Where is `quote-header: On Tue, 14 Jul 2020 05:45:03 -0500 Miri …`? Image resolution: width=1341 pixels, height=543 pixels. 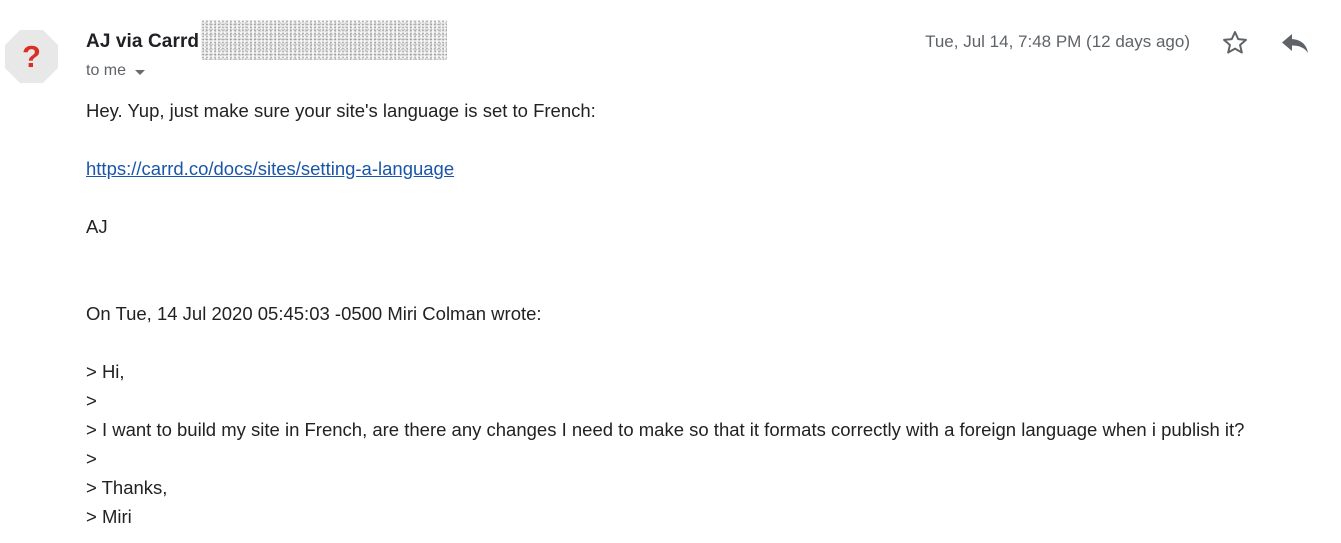
quote-header: On Tue, 14 Jul 2020 05:45:03 -0500 Miri … is located at coordinates (314, 313).